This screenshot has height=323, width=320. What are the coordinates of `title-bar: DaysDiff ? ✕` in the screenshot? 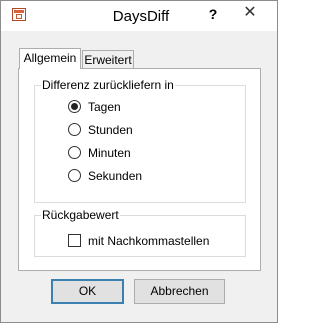 It's located at (139, 16).